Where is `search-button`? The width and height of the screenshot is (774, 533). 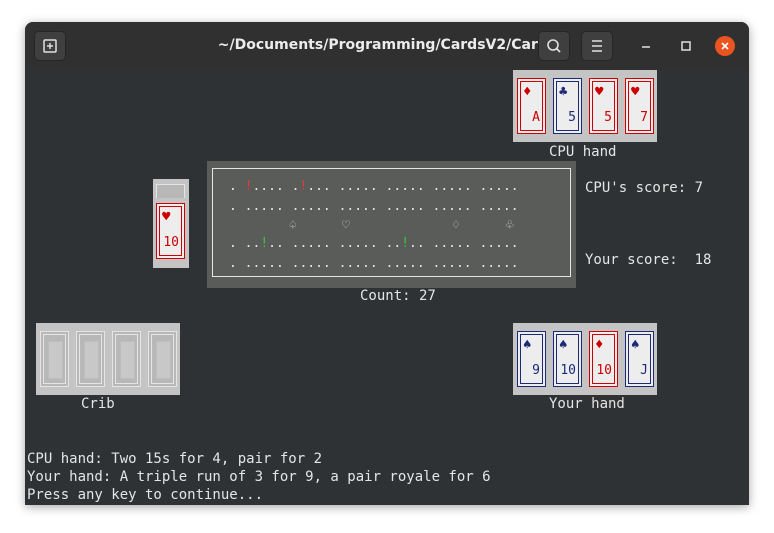
search-button is located at coordinates (554, 46).